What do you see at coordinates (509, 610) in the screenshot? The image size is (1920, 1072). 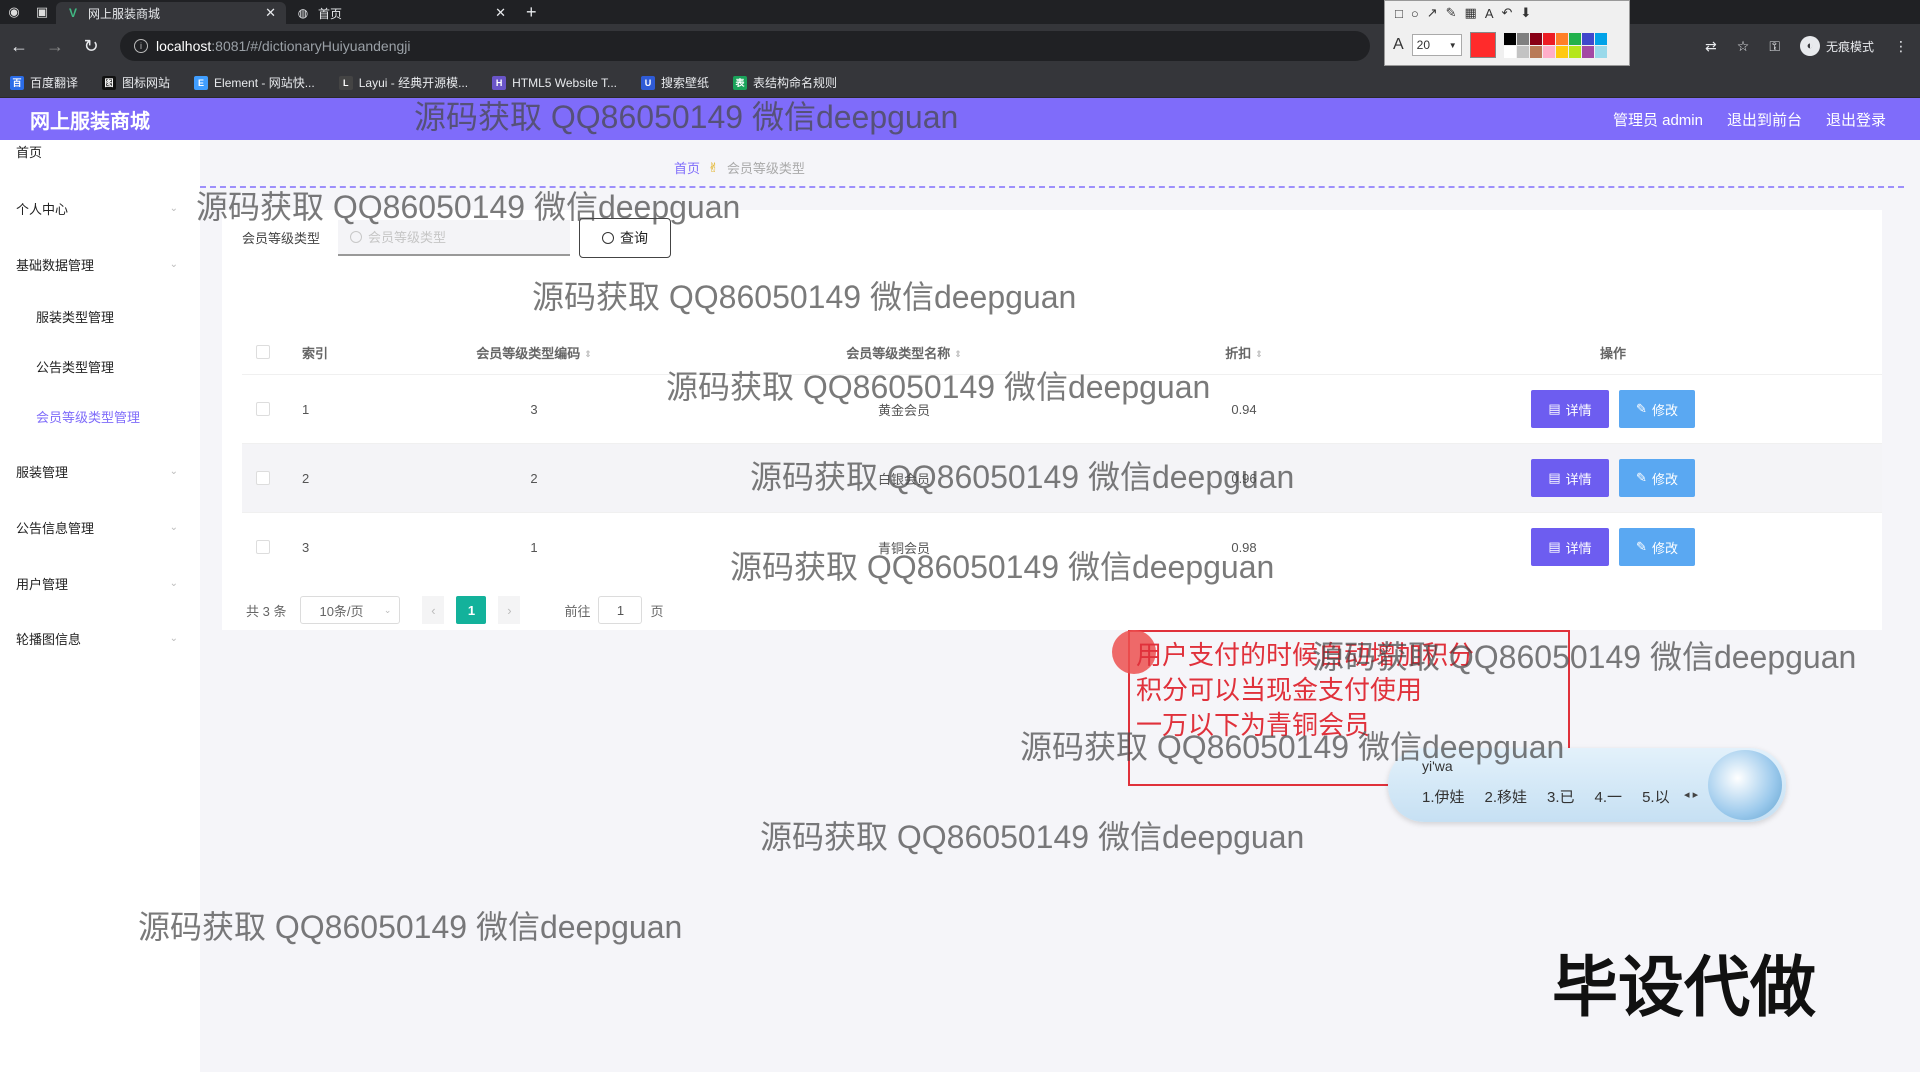 I see `next-page-icon: ›` at bounding box center [509, 610].